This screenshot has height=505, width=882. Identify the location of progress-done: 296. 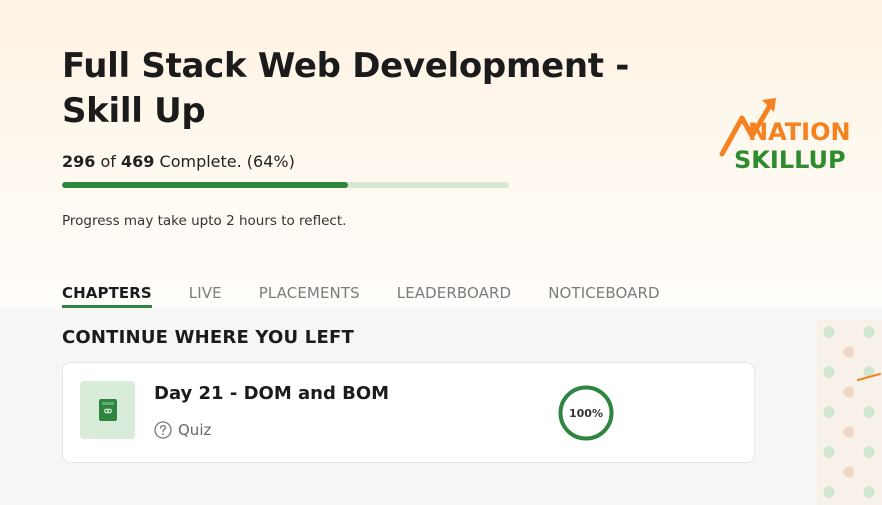
(79, 161).